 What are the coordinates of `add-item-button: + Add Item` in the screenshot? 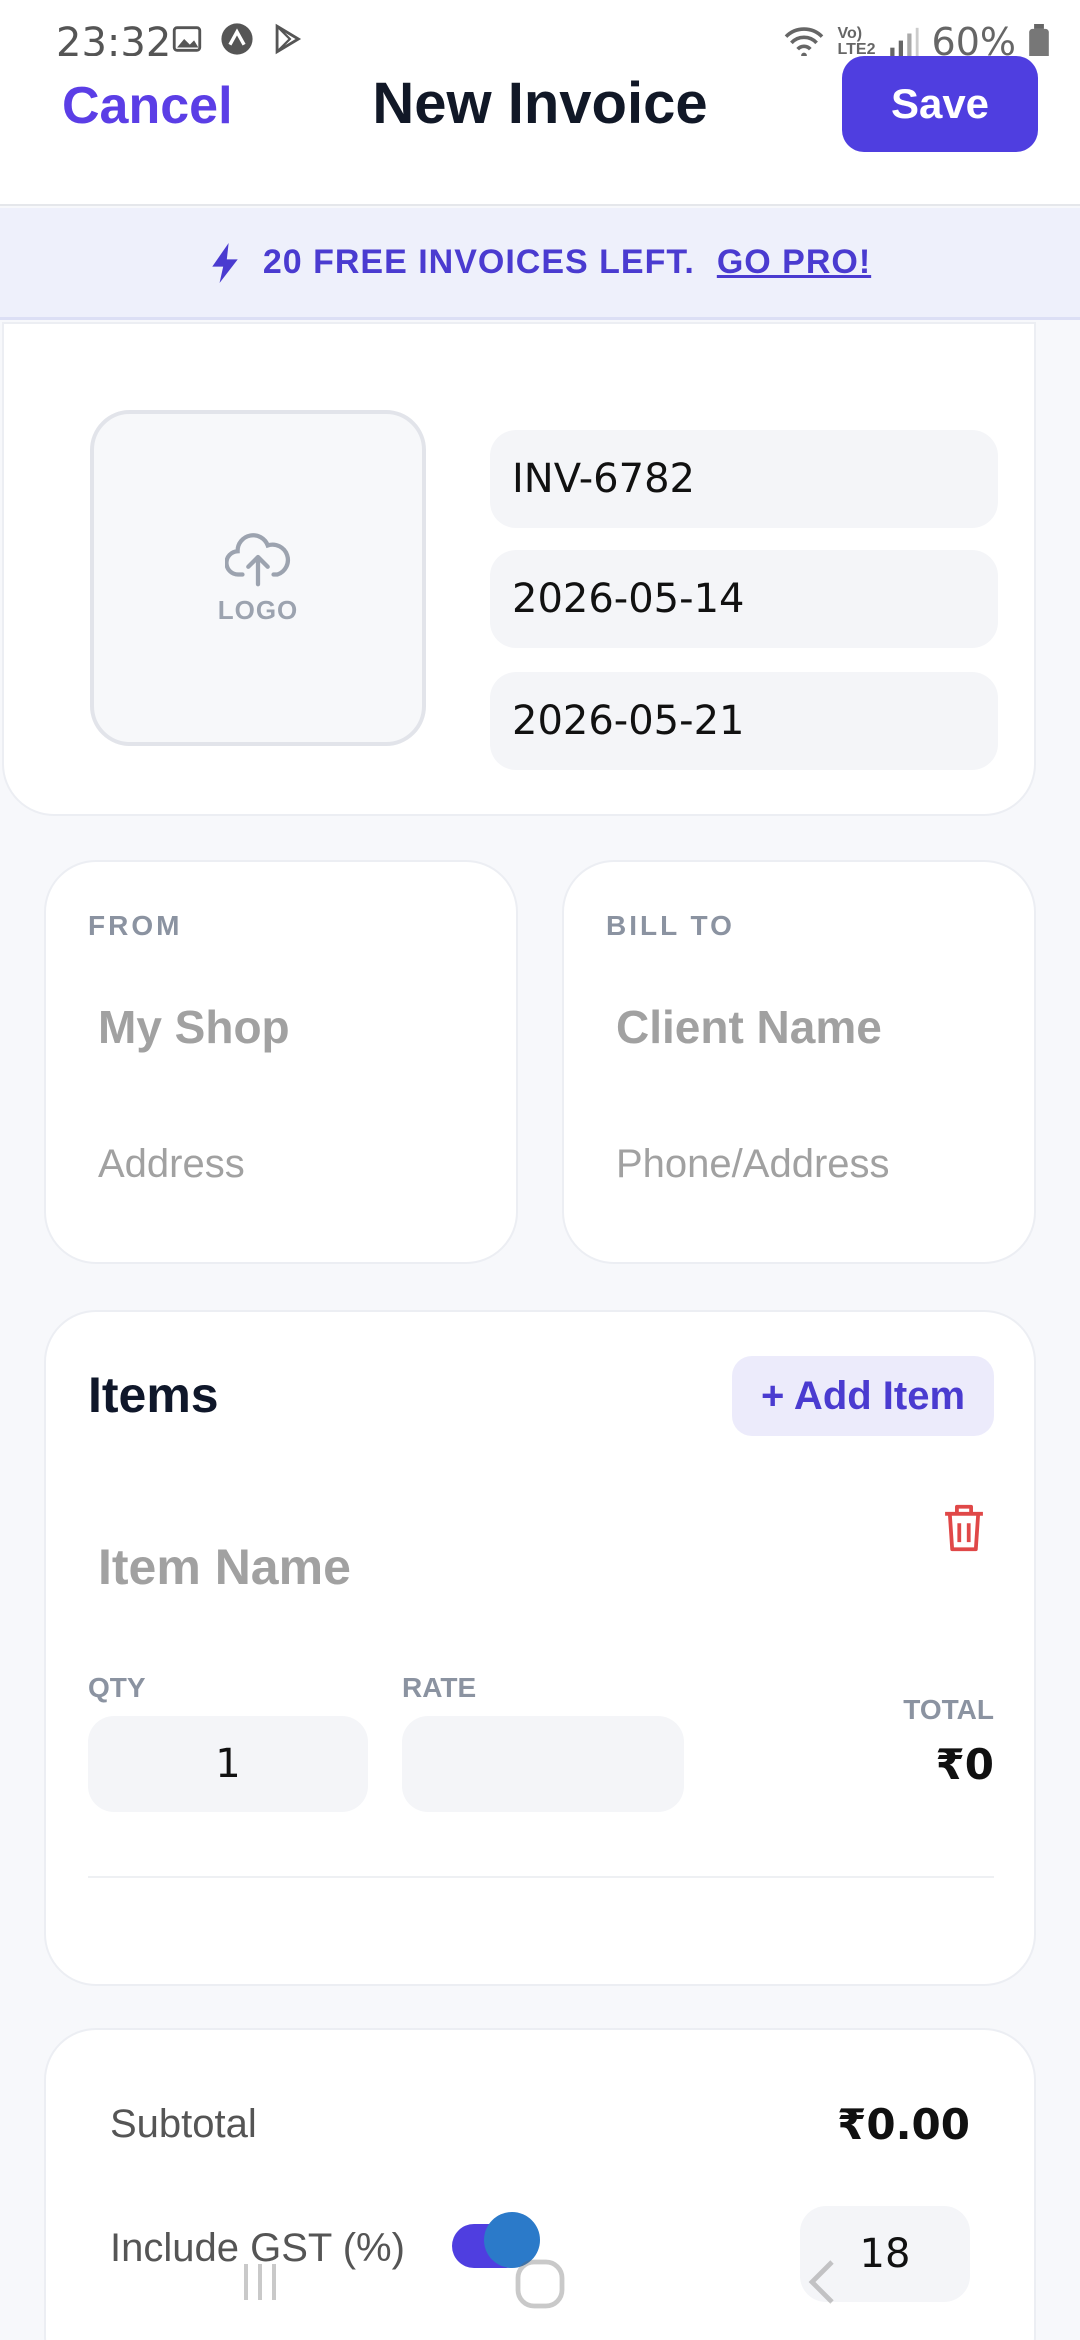 It's located at (863, 1396).